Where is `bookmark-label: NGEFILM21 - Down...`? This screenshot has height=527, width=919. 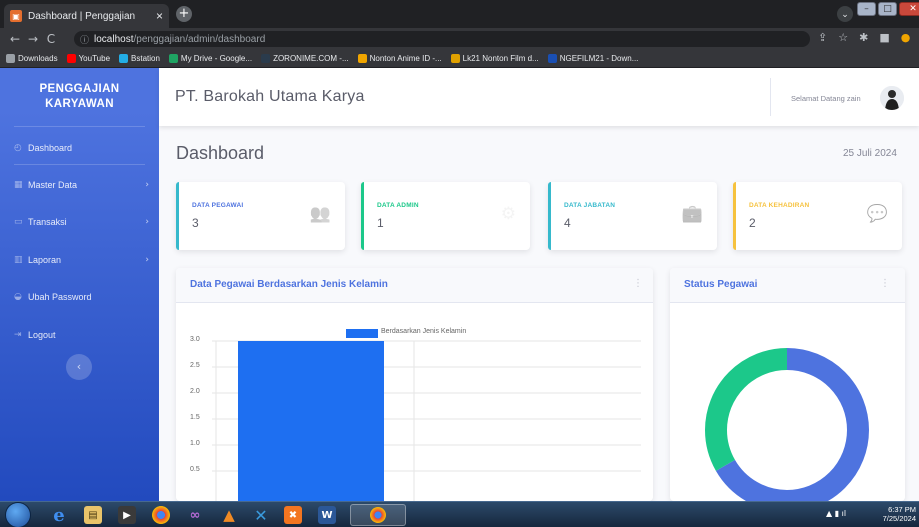
bookmark-label: NGEFILM21 - Down... is located at coordinates (599, 58).